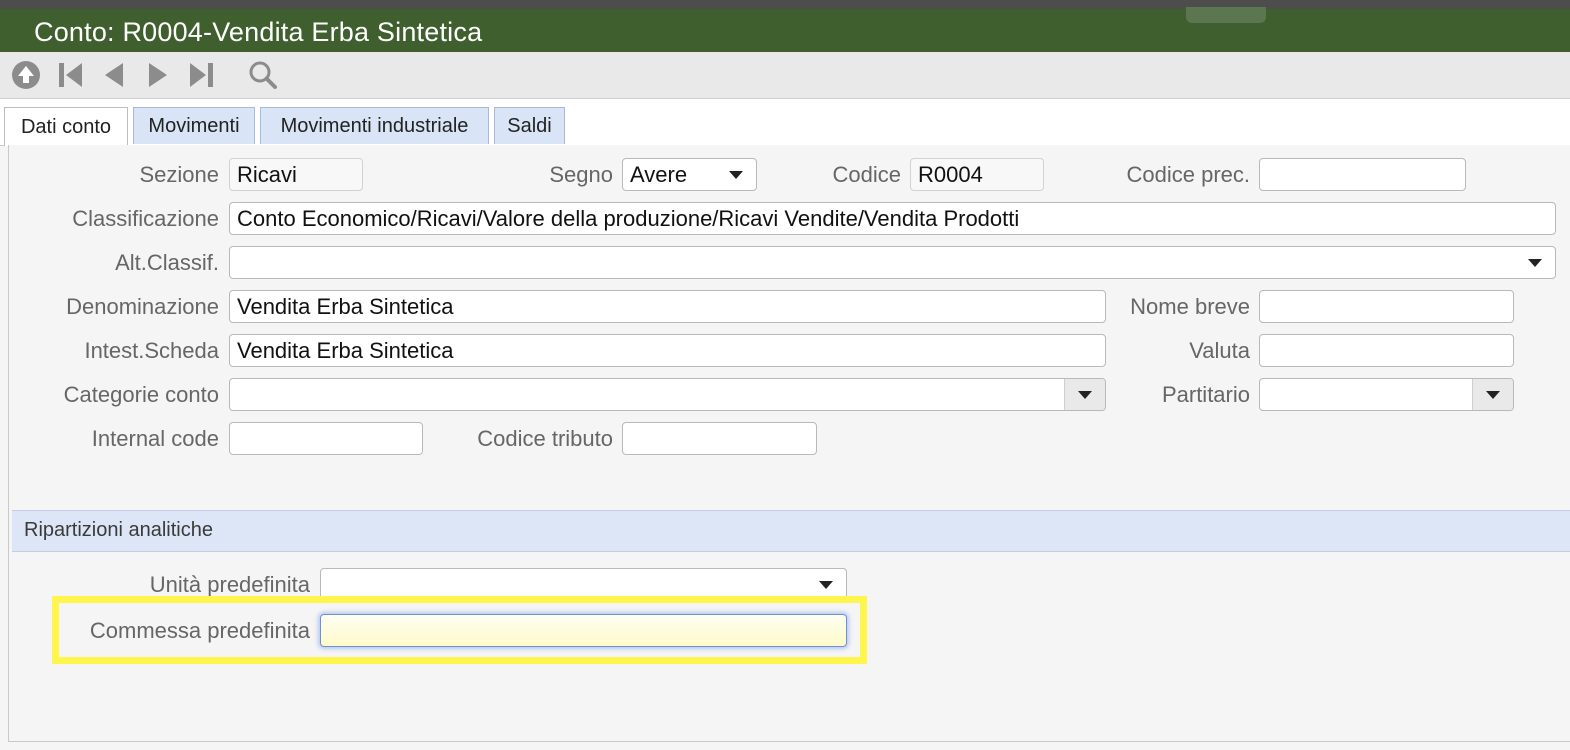 This screenshot has height=750, width=1570. What do you see at coordinates (1362, 174) in the screenshot?
I see `codice-prec-field` at bounding box center [1362, 174].